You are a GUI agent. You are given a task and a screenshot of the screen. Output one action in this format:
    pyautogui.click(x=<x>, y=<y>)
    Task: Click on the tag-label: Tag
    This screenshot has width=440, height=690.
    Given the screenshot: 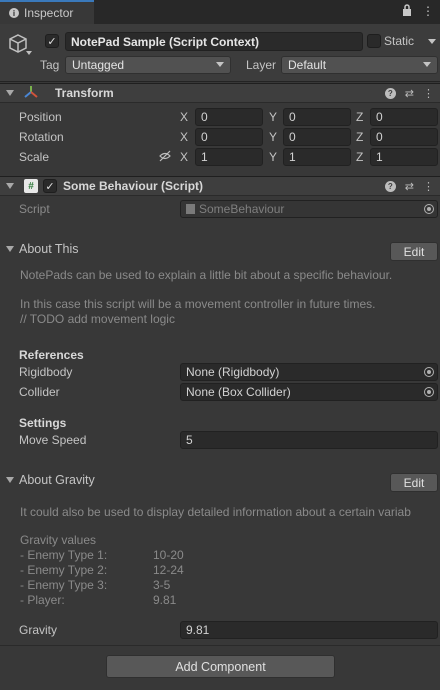 What is the action you would take?
    pyautogui.click(x=50, y=65)
    